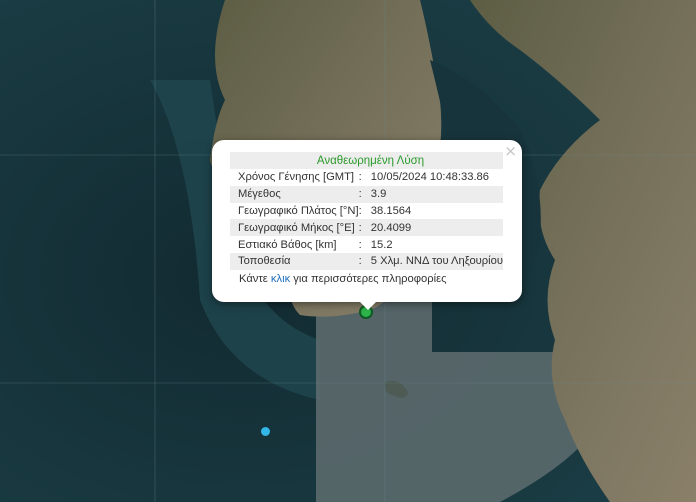 Image resolution: width=696 pixels, height=502 pixels. I want to click on secondary-event-marker, so click(265, 431).